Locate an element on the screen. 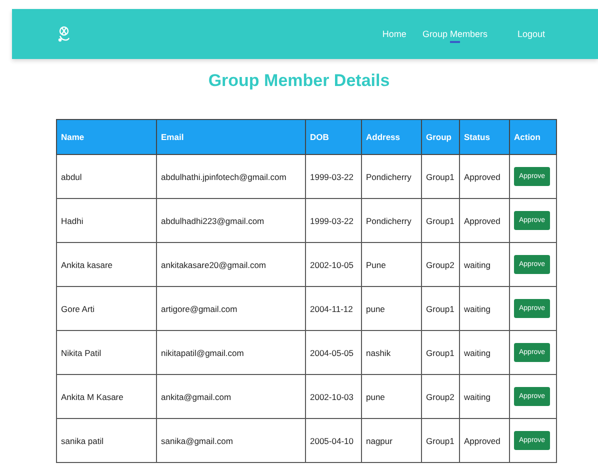  table-cell: Ankita kasare is located at coordinates (106, 264).